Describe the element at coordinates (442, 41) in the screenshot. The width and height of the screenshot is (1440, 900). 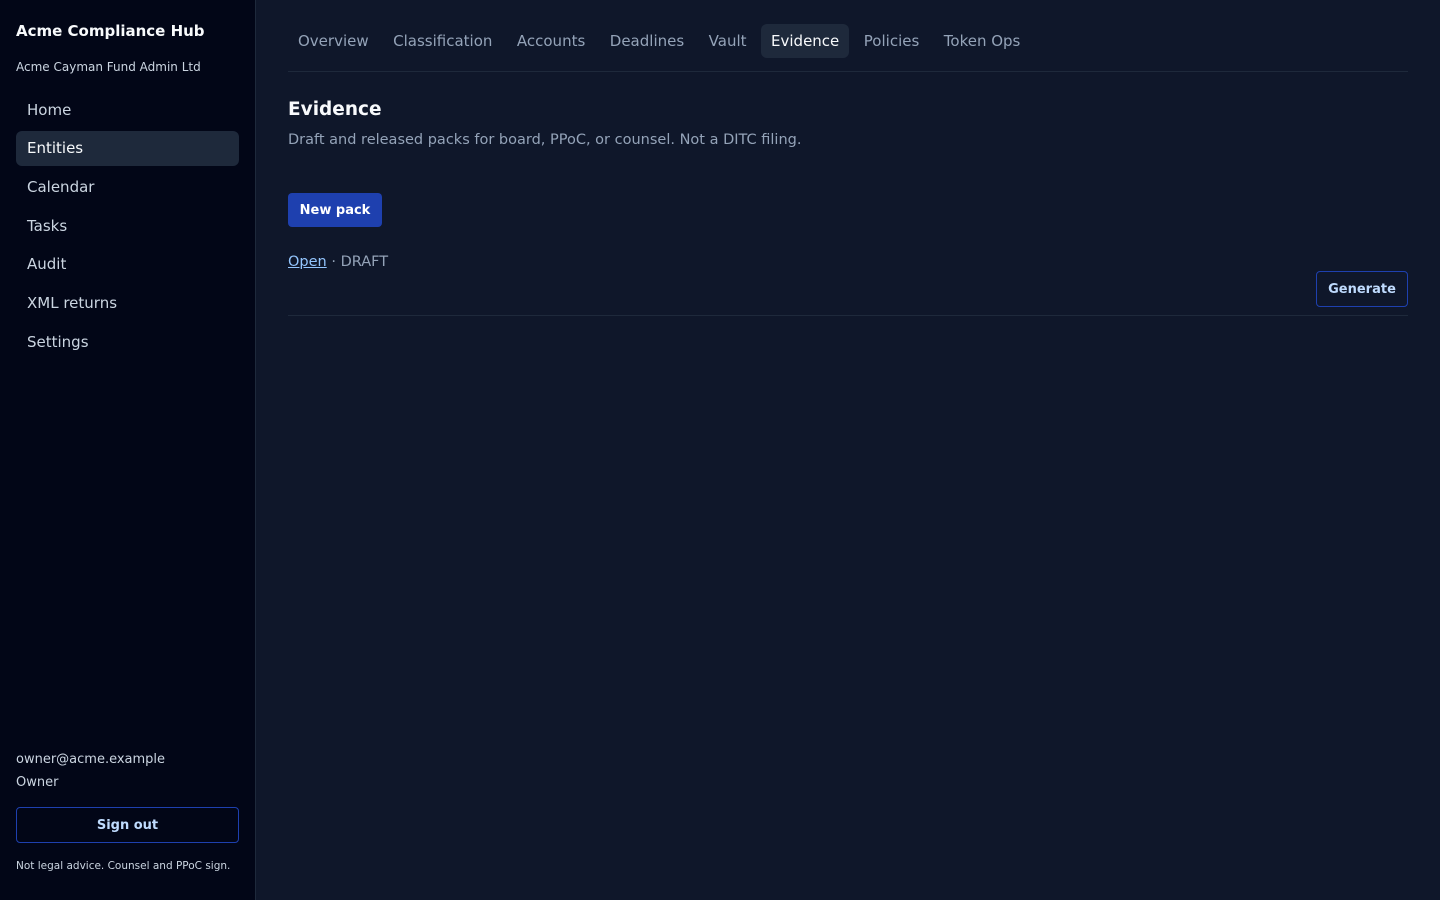
I see `tab-classification: Classification` at that location.